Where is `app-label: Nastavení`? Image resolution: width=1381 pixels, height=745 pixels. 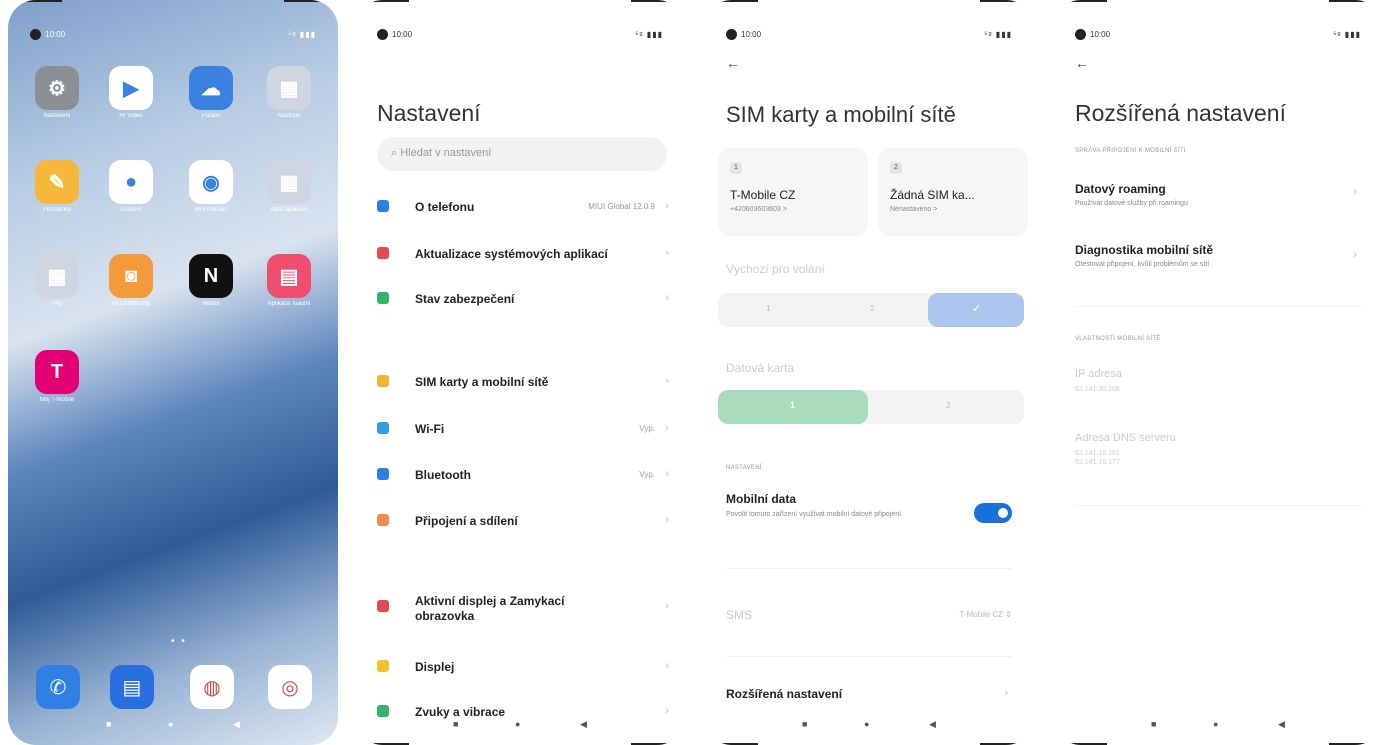 app-label: Nastavení is located at coordinates (57, 116).